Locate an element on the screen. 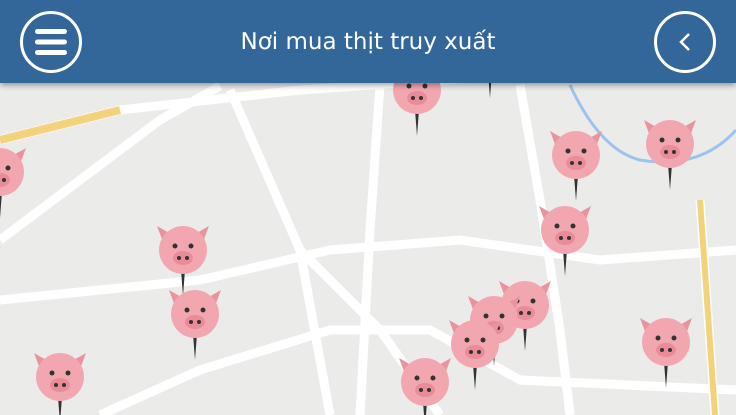 The height and width of the screenshot is (415, 736). back-icon is located at coordinates (685, 41).